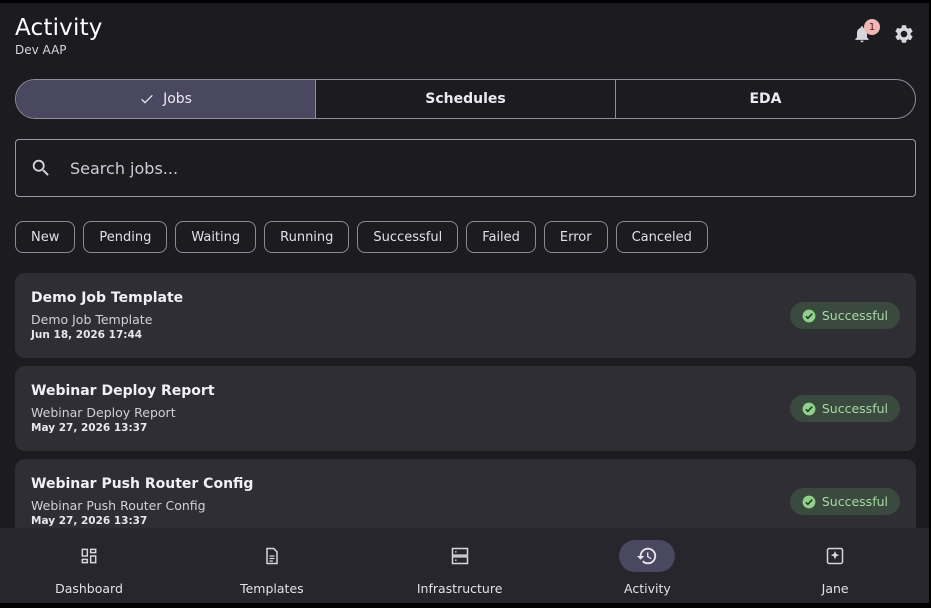  I want to click on filter-chip-failed: Failed, so click(501, 237).